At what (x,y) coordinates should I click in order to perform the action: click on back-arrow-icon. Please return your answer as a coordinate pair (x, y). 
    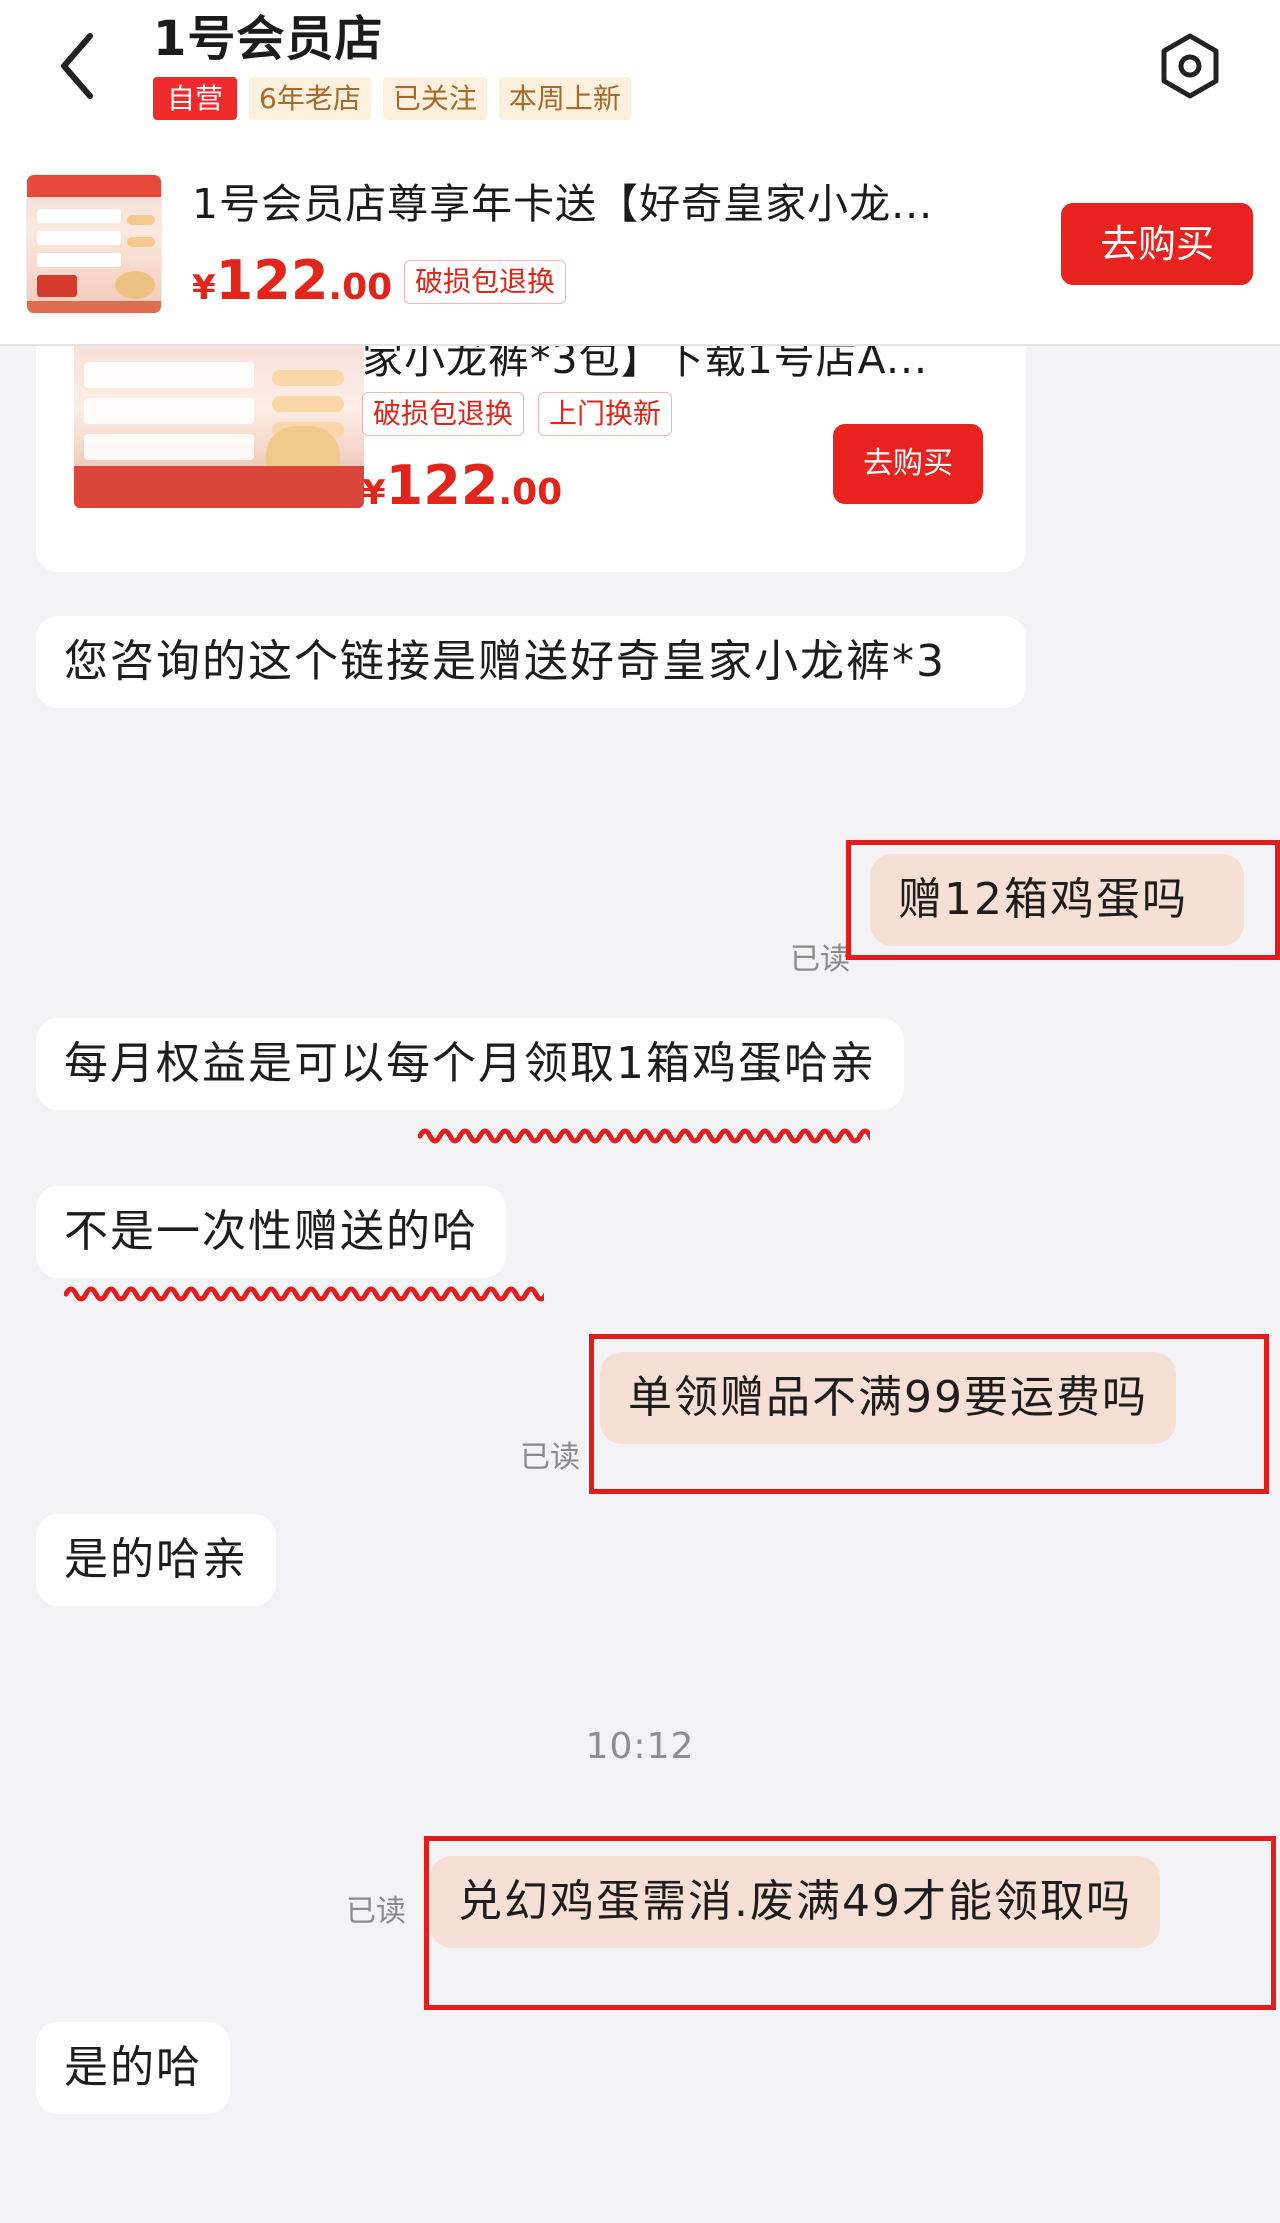
    Looking at the image, I should click on (77, 66).